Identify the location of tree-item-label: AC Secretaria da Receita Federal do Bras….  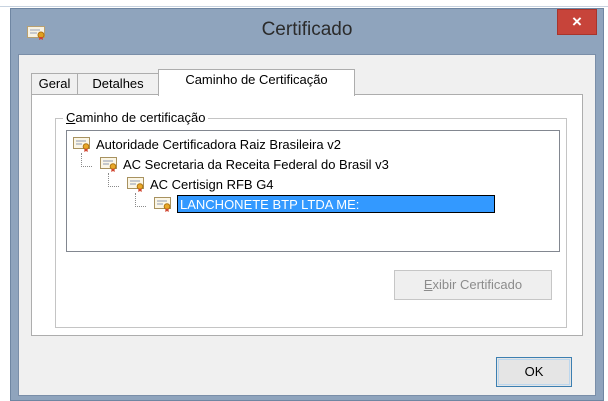
(256, 164).